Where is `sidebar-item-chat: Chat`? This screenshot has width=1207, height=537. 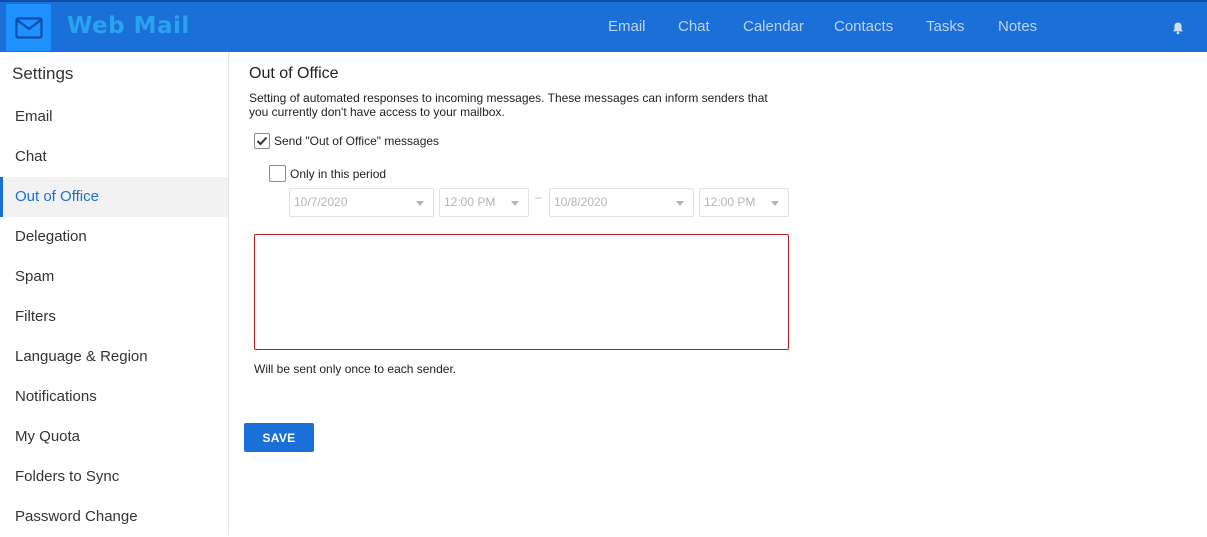 sidebar-item-chat: Chat is located at coordinates (114, 157).